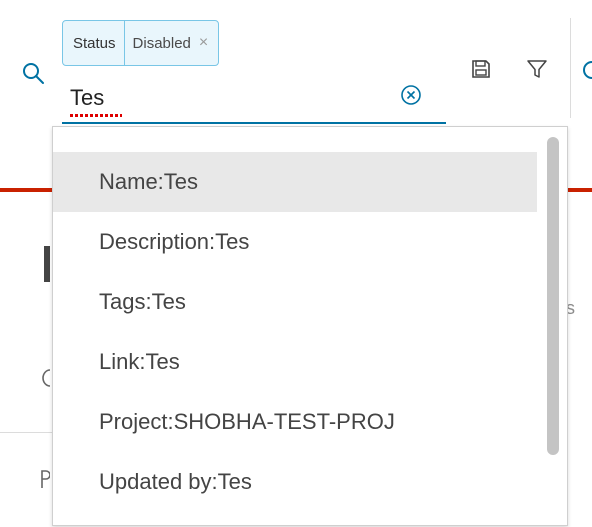  I want to click on filter-chip: Status Disabled ×, so click(141, 43).